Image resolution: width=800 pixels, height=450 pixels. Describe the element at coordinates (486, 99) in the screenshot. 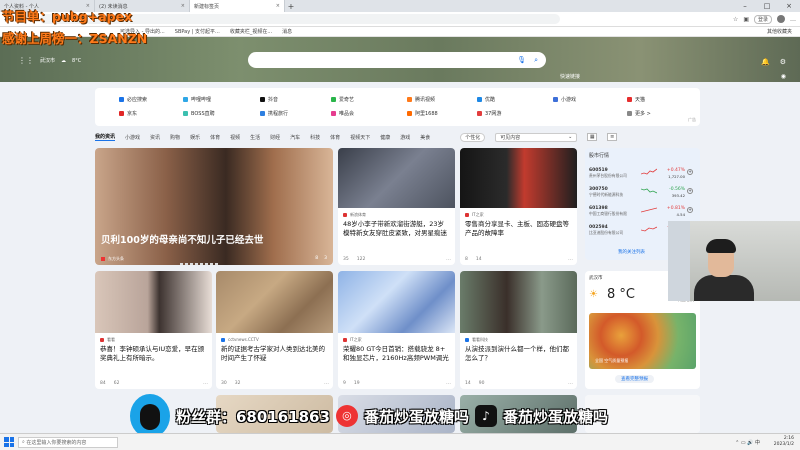

I see `quick-link: 优酷` at that location.